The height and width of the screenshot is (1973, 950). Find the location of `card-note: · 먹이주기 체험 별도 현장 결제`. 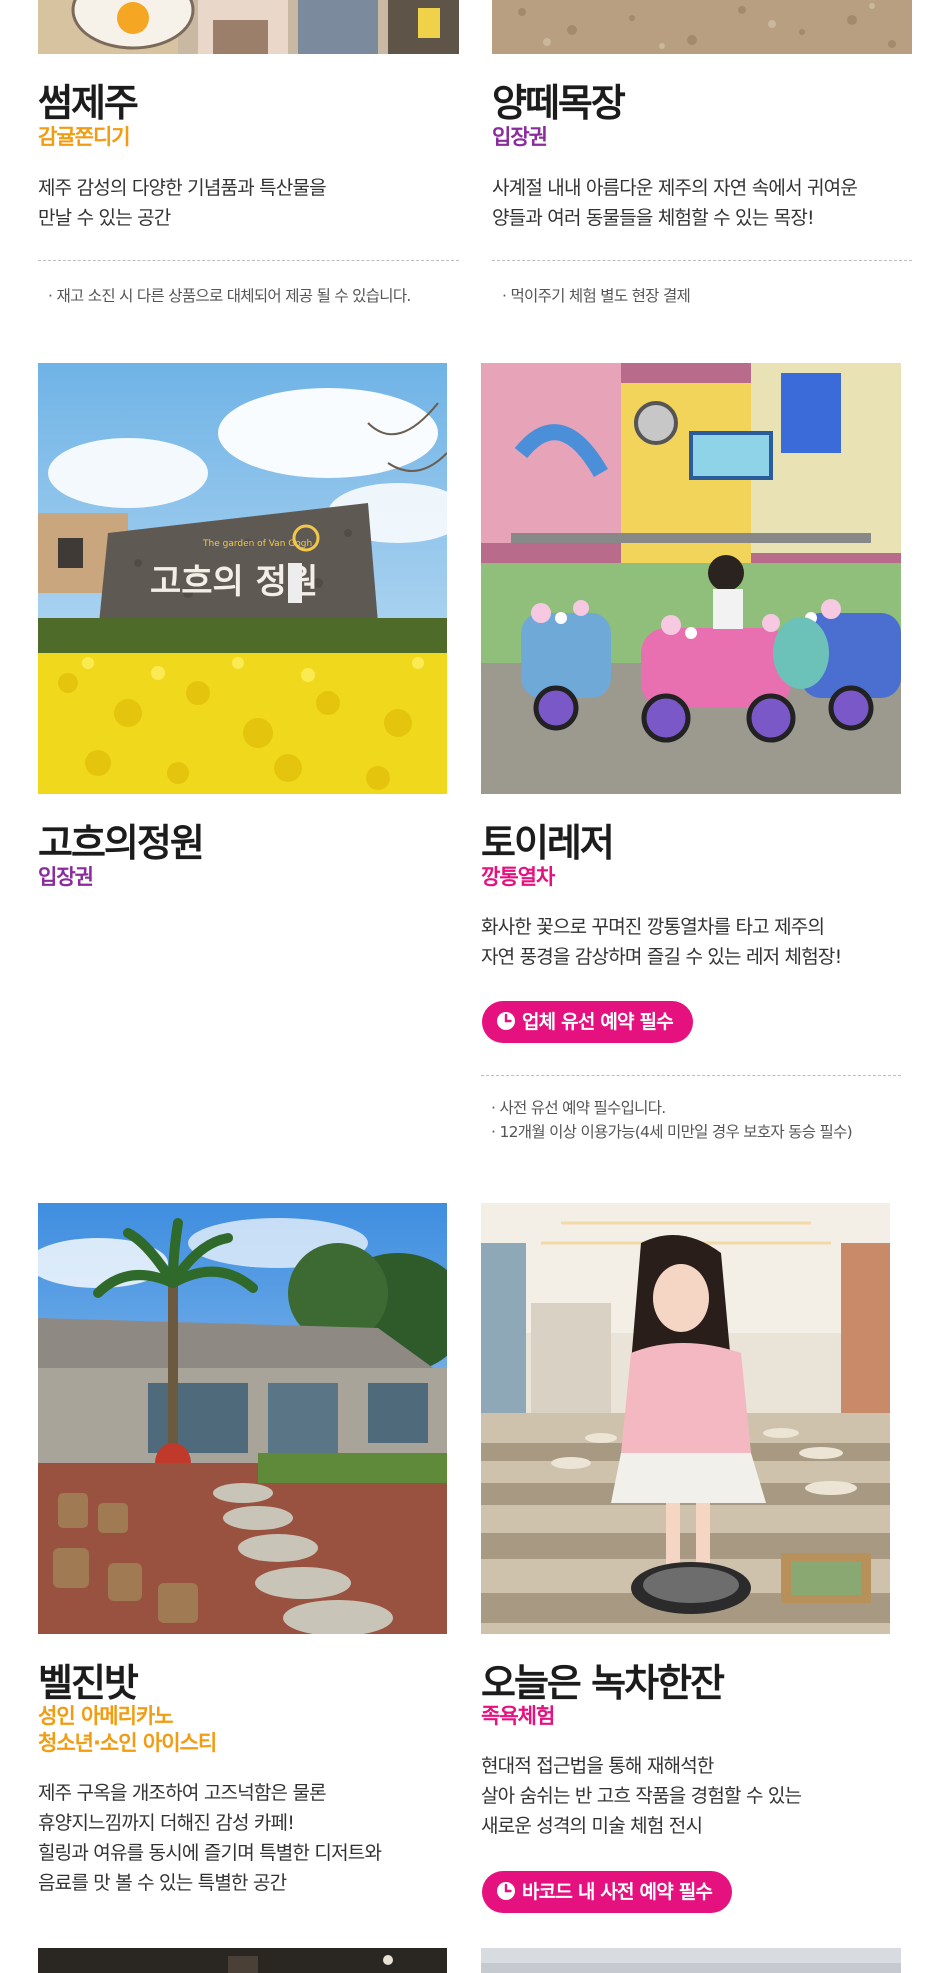

card-note: · 먹이주기 체험 별도 현장 결제 is located at coordinates (596, 296).